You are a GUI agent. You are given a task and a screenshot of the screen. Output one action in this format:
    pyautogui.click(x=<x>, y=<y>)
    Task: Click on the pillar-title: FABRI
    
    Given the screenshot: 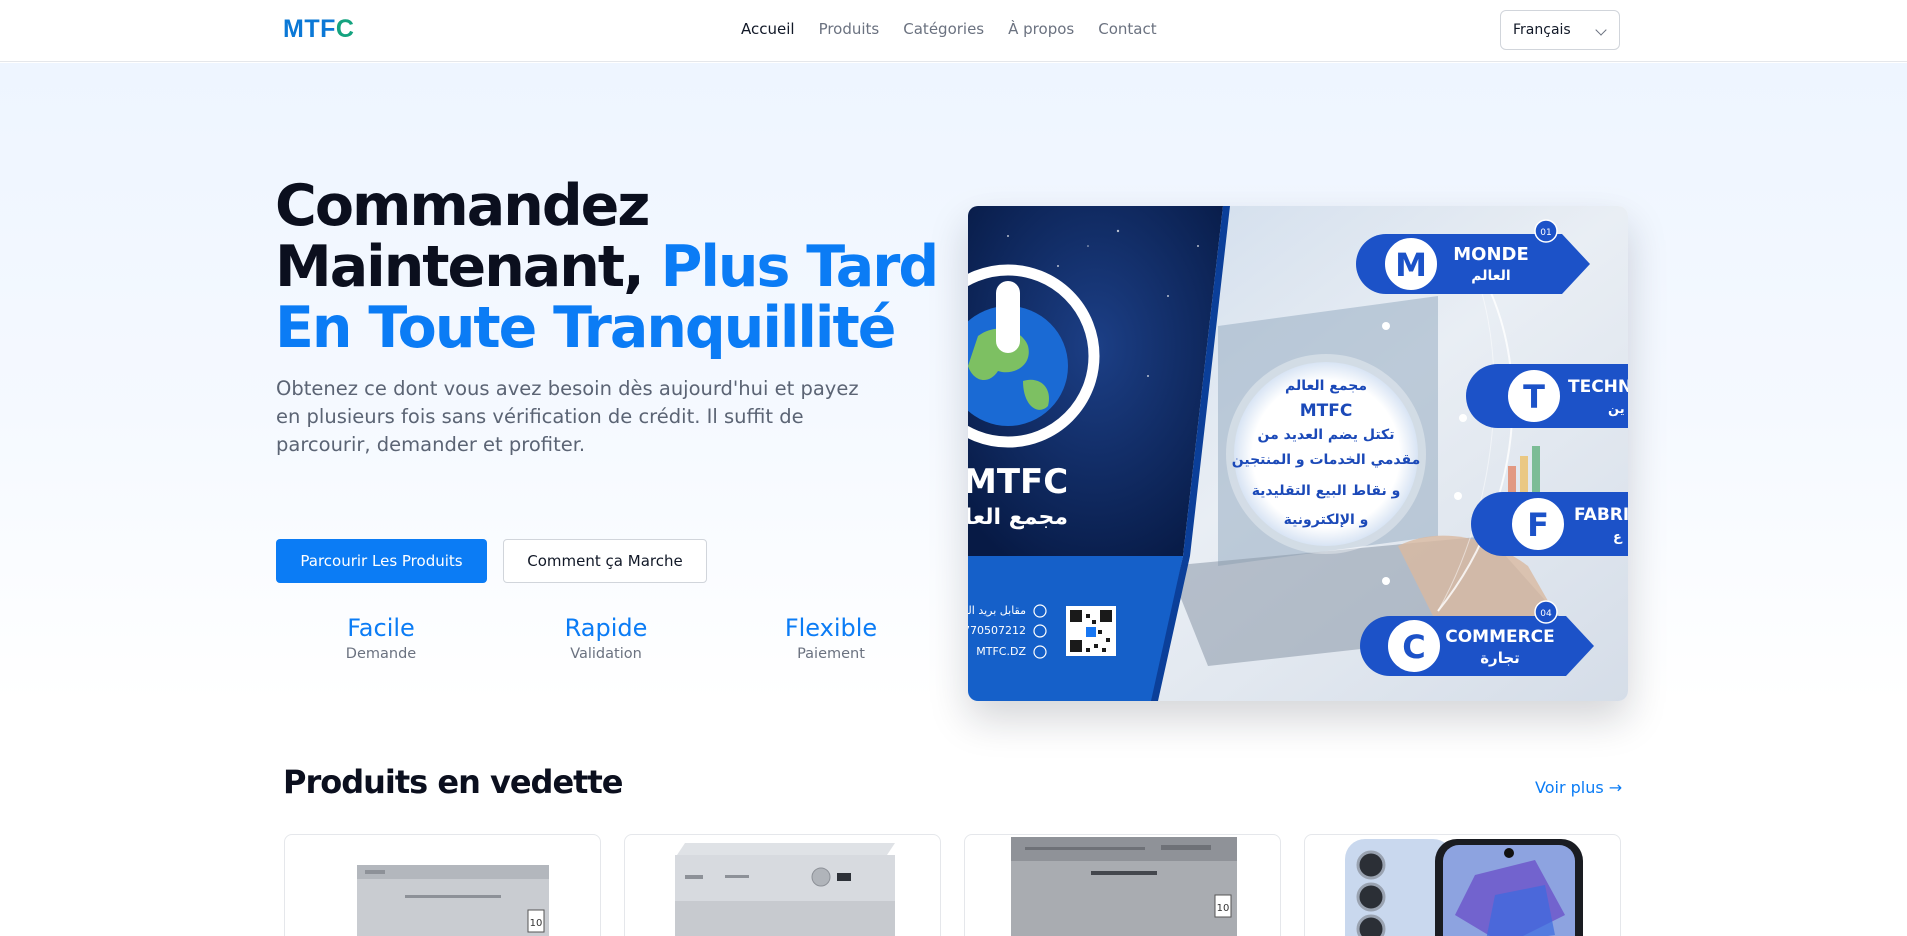 What is the action you would take?
    pyautogui.click(x=1601, y=515)
    